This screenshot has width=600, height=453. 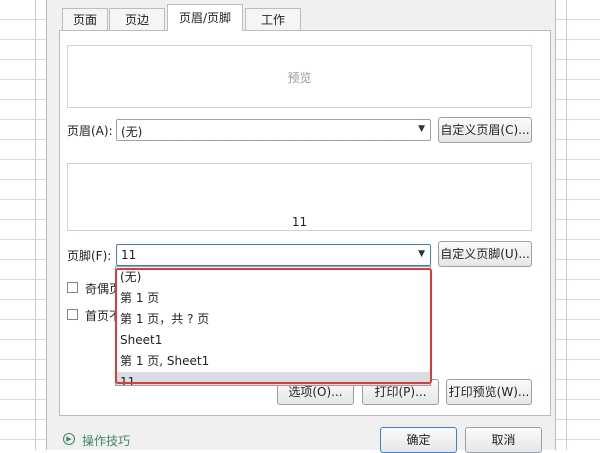 What do you see at coordinates (69, 439) in the screenshot?
I see `play-circle-icon: ▶` at bounding box center [69, 439].